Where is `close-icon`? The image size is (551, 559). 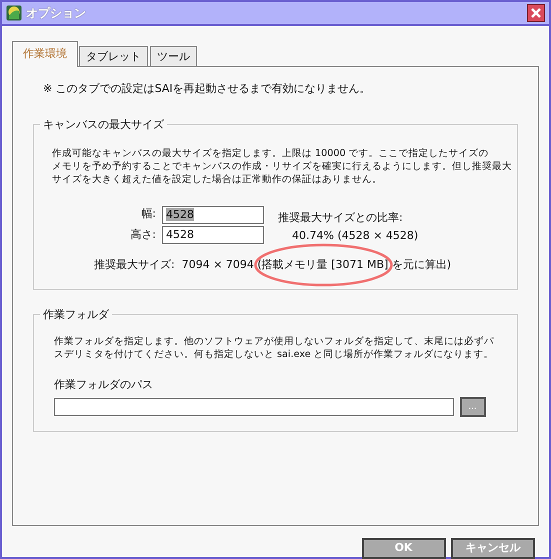
close-icon is located at coordinates (536, 13).